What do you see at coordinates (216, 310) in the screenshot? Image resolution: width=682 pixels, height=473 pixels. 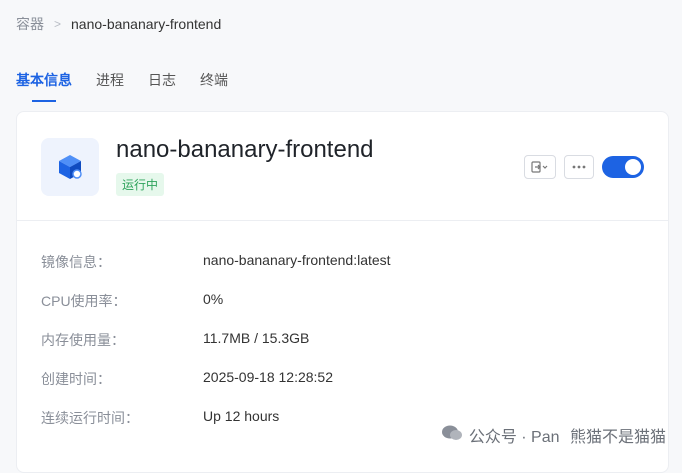 I see `info-row: CPU使用率： 0%` at bounding box center [216, 310].